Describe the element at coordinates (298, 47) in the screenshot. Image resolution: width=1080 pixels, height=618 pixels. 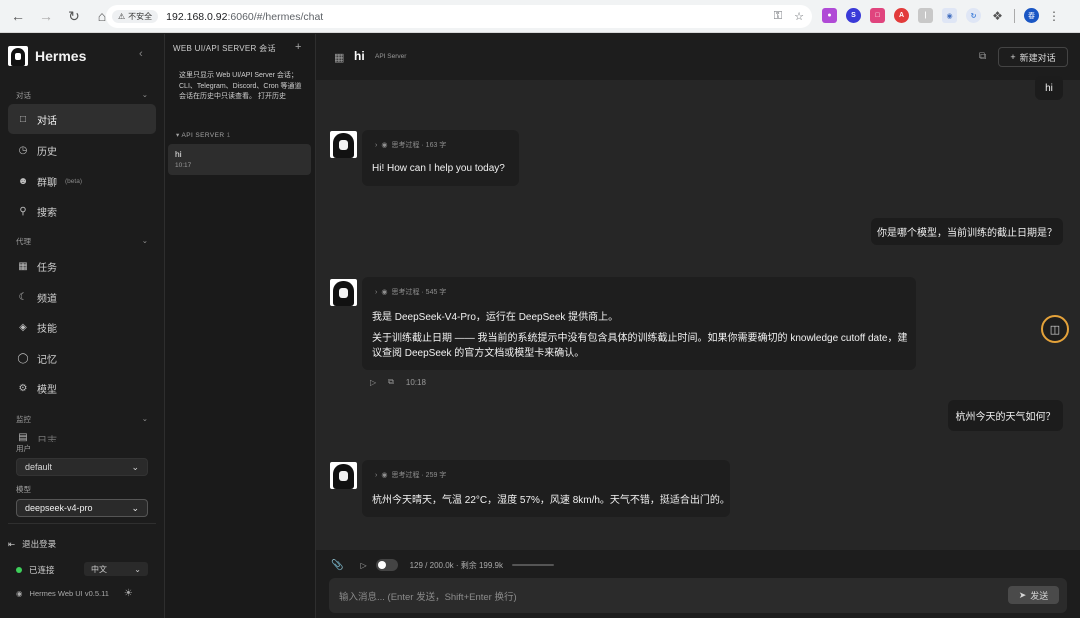
I see `add-session-icon: +` at that location.